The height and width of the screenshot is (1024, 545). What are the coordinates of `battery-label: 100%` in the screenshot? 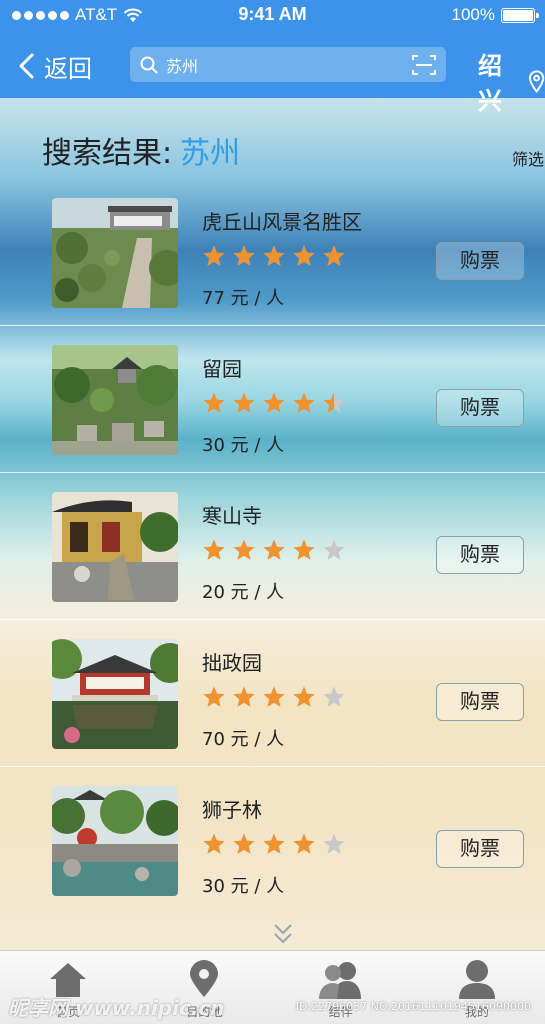 It's located at (473, 14).